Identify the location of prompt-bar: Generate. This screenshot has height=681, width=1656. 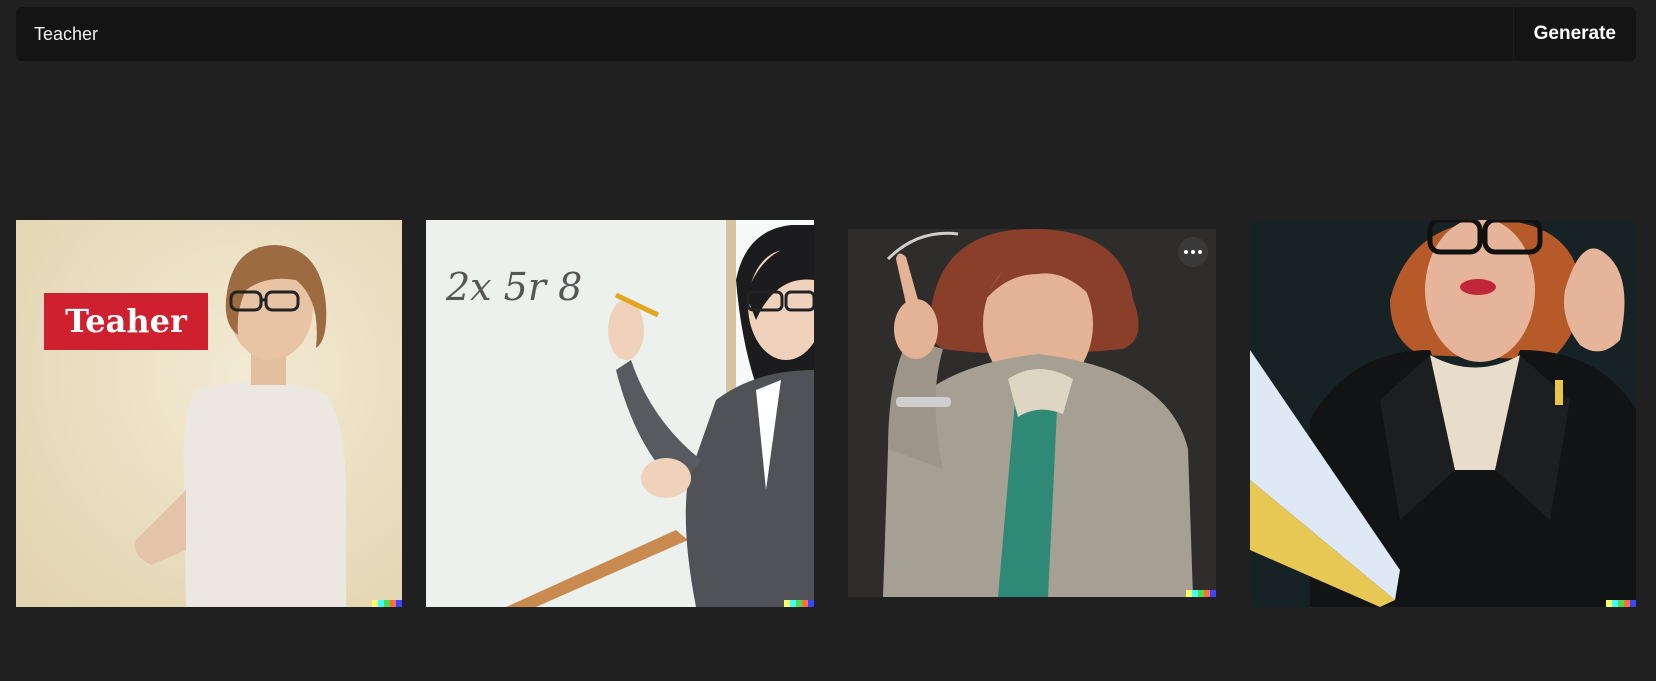
(826, 34).